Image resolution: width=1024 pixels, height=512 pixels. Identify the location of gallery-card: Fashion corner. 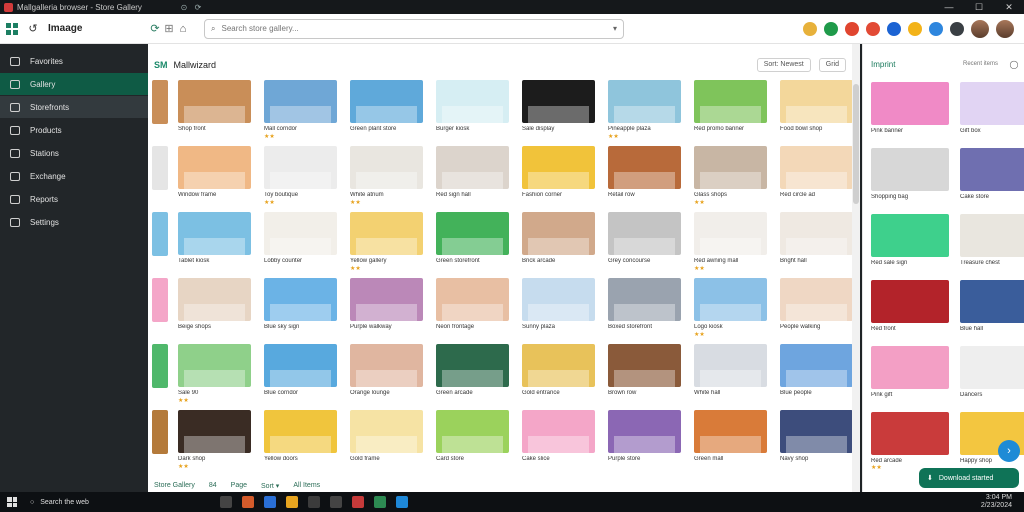
(558, 179).